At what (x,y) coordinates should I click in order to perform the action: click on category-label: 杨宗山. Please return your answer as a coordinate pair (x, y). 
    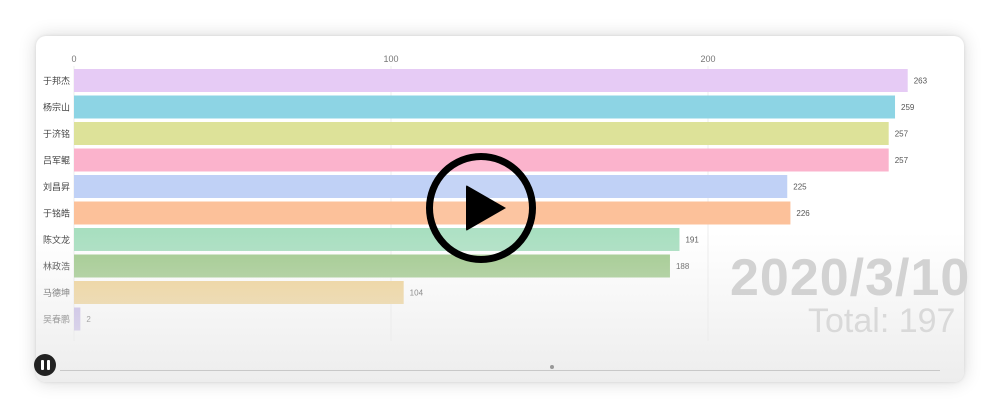
    Looking at the image, I should click on (56, 108).